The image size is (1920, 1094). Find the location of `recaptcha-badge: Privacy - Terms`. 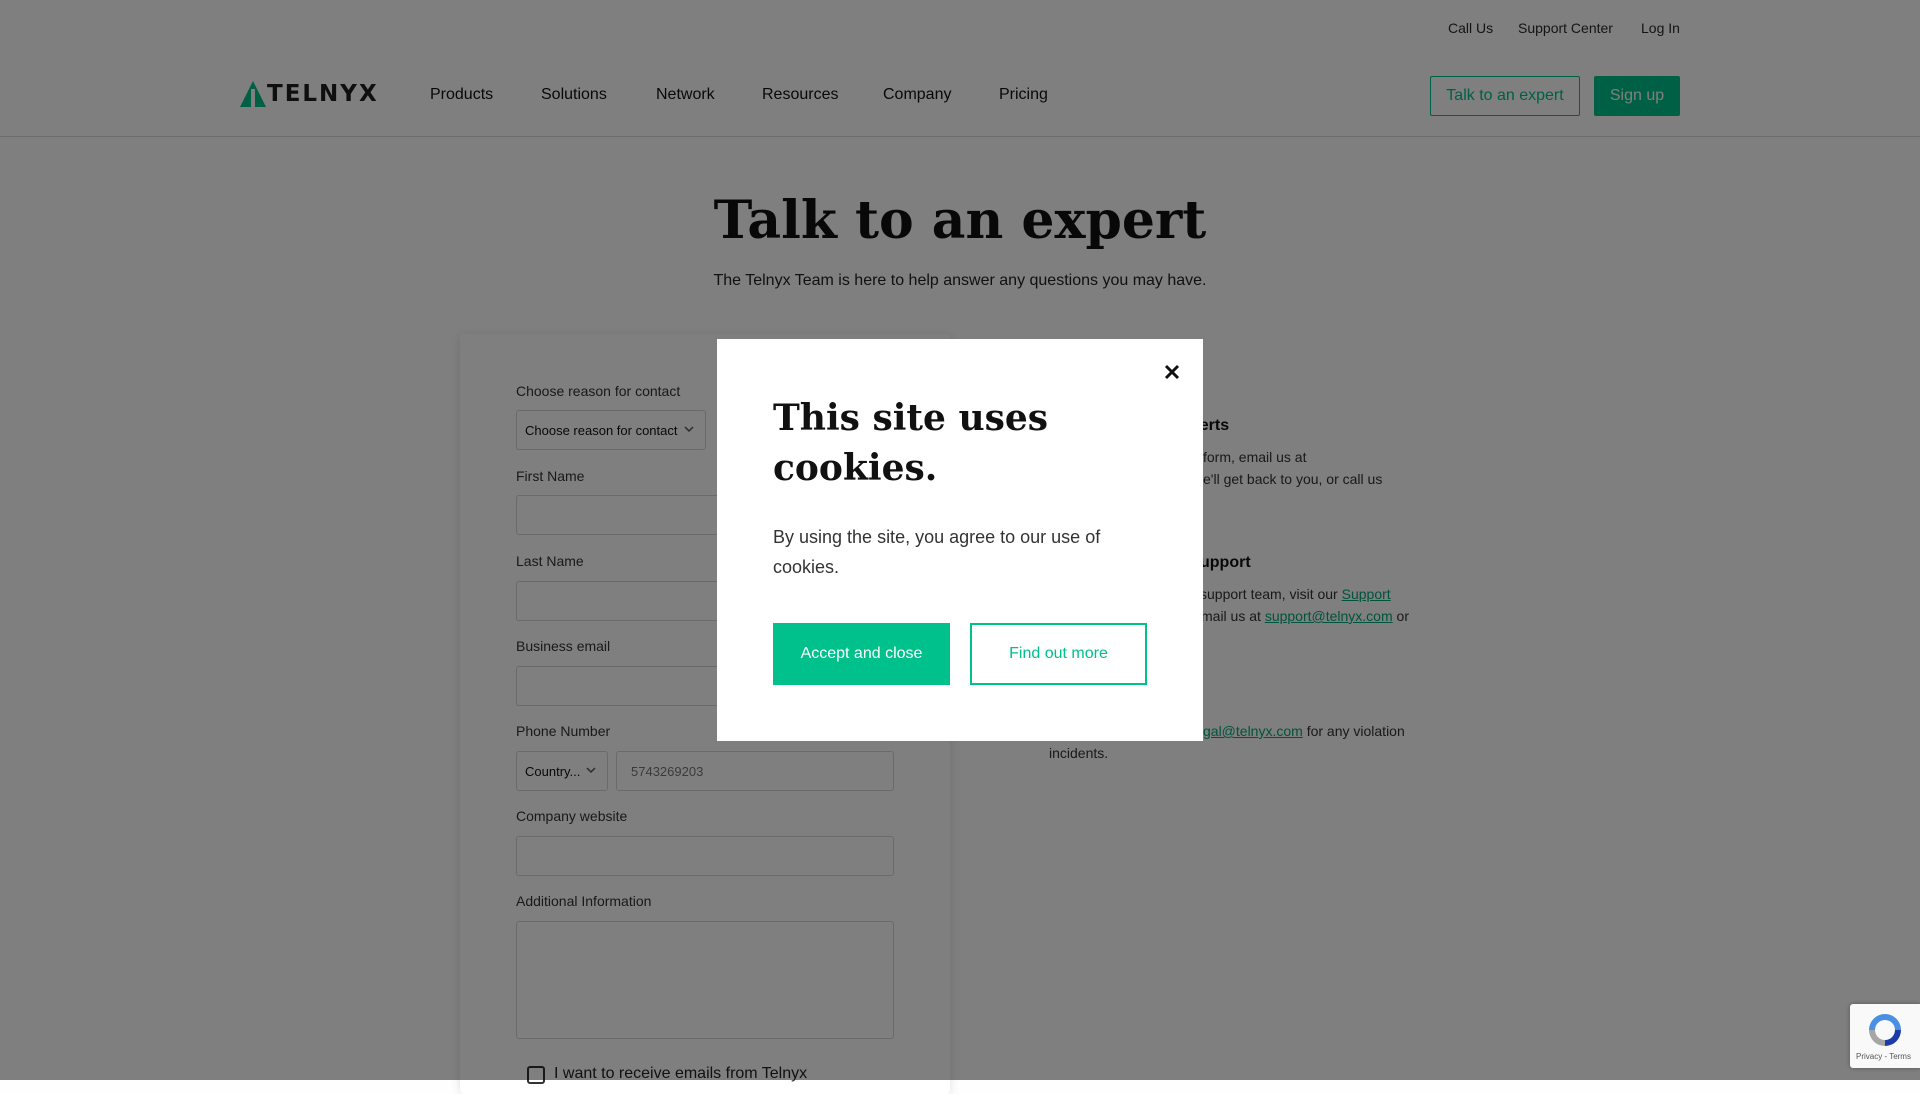

recaptcha-badge: Privacy - Terms is located at coordinates (1885, 1036).